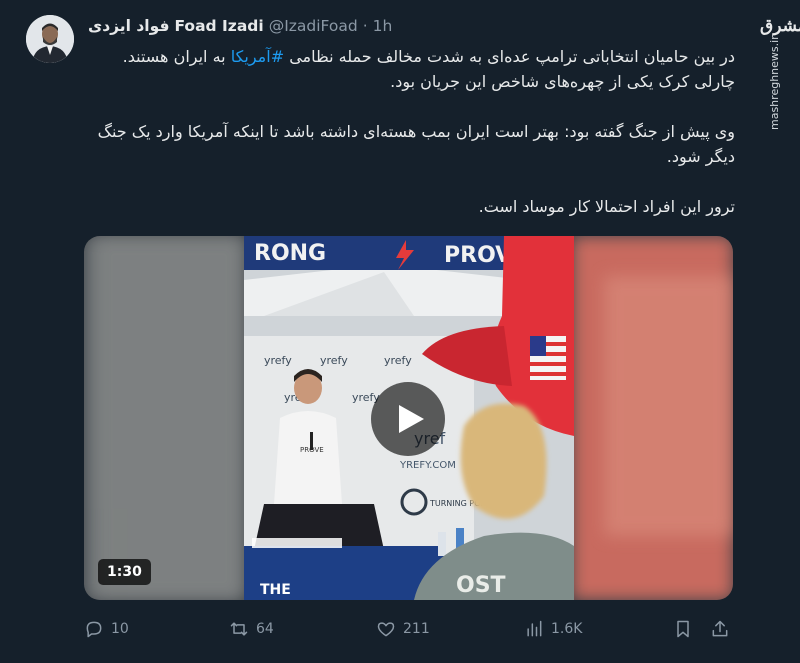 This screenshot has width=800, height=663. Describe the element at coordinates (481, 585) in the screenshot. I see `svg-text: OST` at that location.